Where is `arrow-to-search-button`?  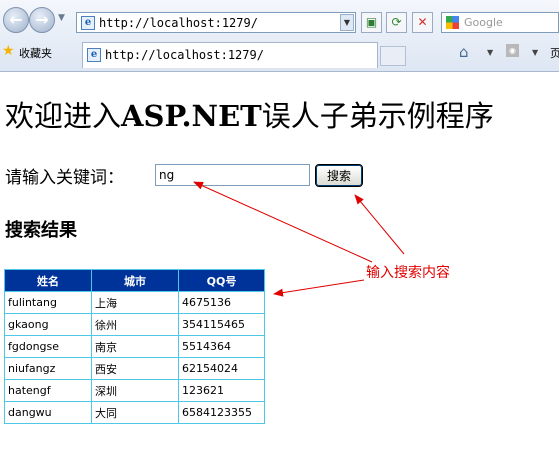 arrow-to-search-button is located at coordinates (379, 224).